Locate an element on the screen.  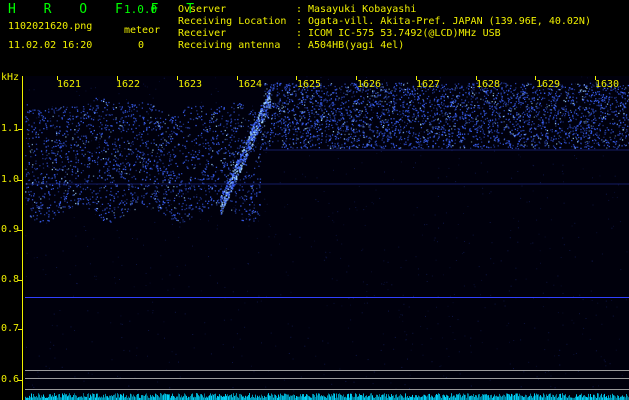
x-tick-label: 1628 is located at coordinates (488, 84).